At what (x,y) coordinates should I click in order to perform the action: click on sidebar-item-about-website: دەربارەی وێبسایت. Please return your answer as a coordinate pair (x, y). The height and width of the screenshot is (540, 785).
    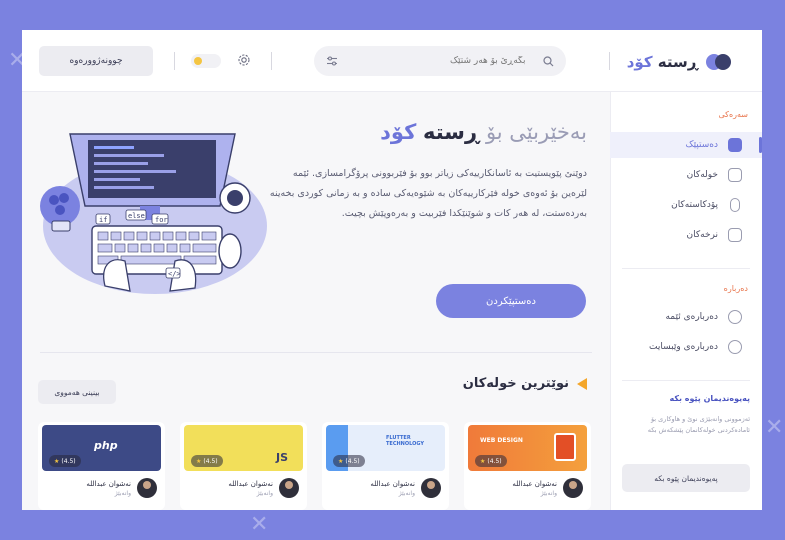
    Looking at the image, I should click on (686, 347).